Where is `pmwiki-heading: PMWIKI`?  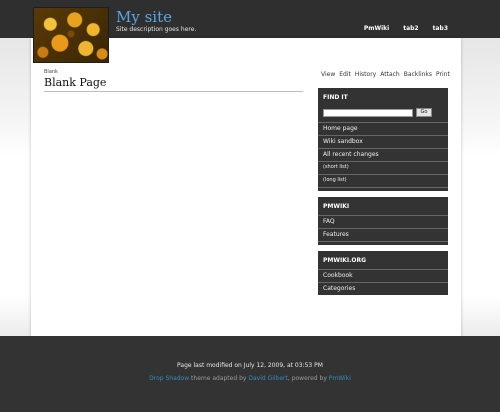 pmwiki-heading: PMWIKI is located at coordinates (336, 206).